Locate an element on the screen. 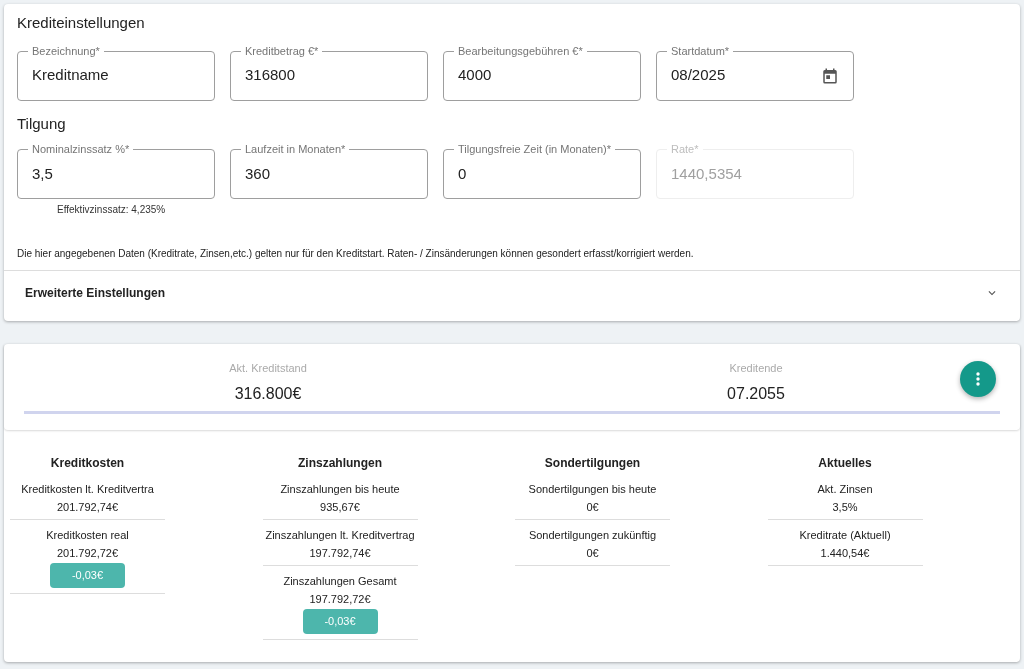  stat-label: Akt. Kreditstand is located at coordinates (268, 368).